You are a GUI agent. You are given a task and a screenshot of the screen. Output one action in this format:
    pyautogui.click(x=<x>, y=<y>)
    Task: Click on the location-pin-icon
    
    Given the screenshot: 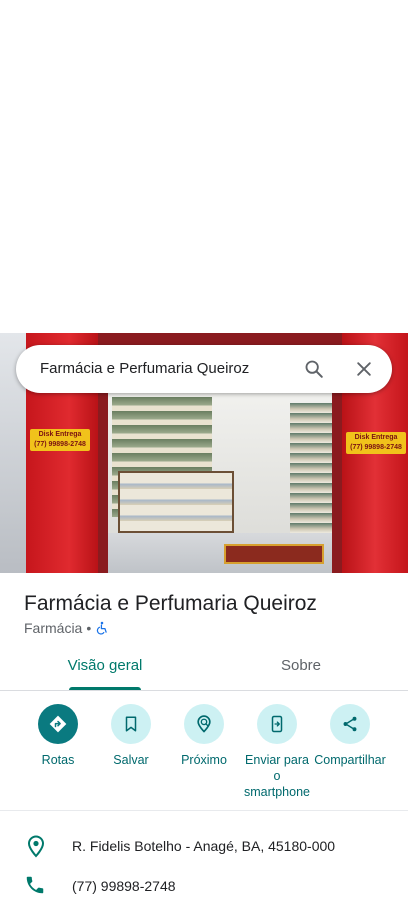 What is the action you would take?
    pyautogui.click(x=36, y=846)
    